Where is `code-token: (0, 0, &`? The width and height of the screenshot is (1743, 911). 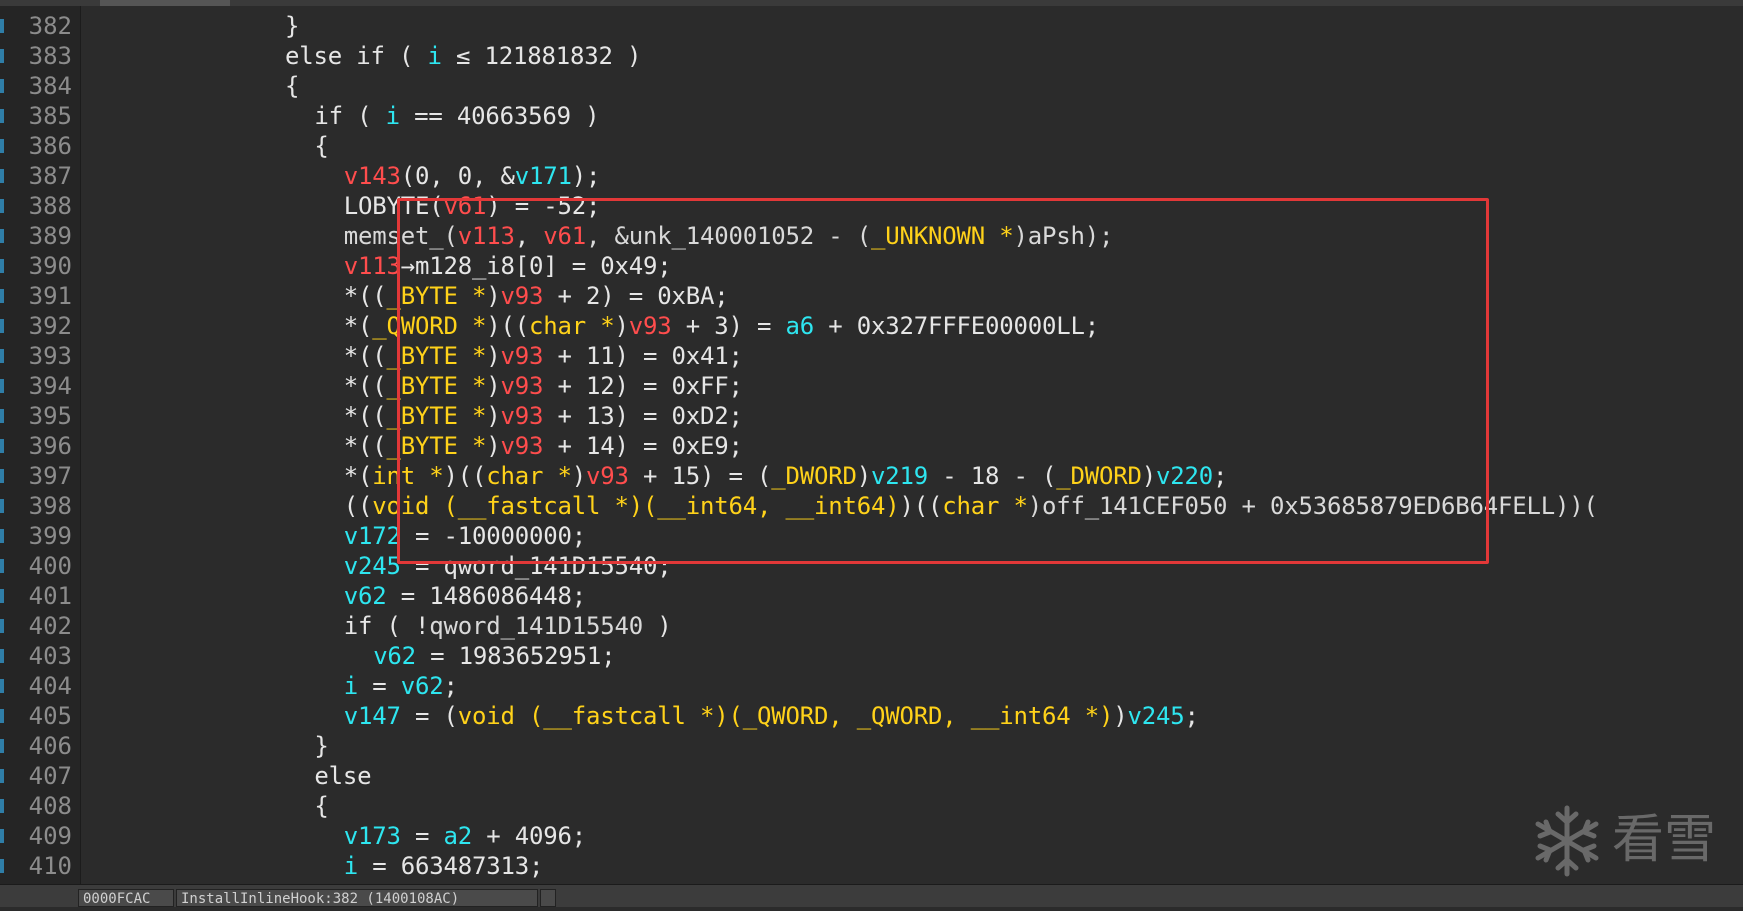 code-token: (0, 0, & is located at coordinates (458, 176).